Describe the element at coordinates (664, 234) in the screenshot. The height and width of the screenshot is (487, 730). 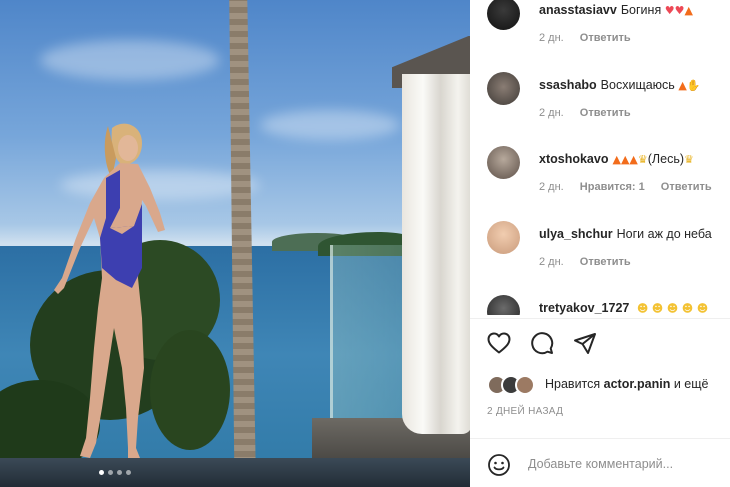
I see `comment-body: Ноги аж до неба` at that location.